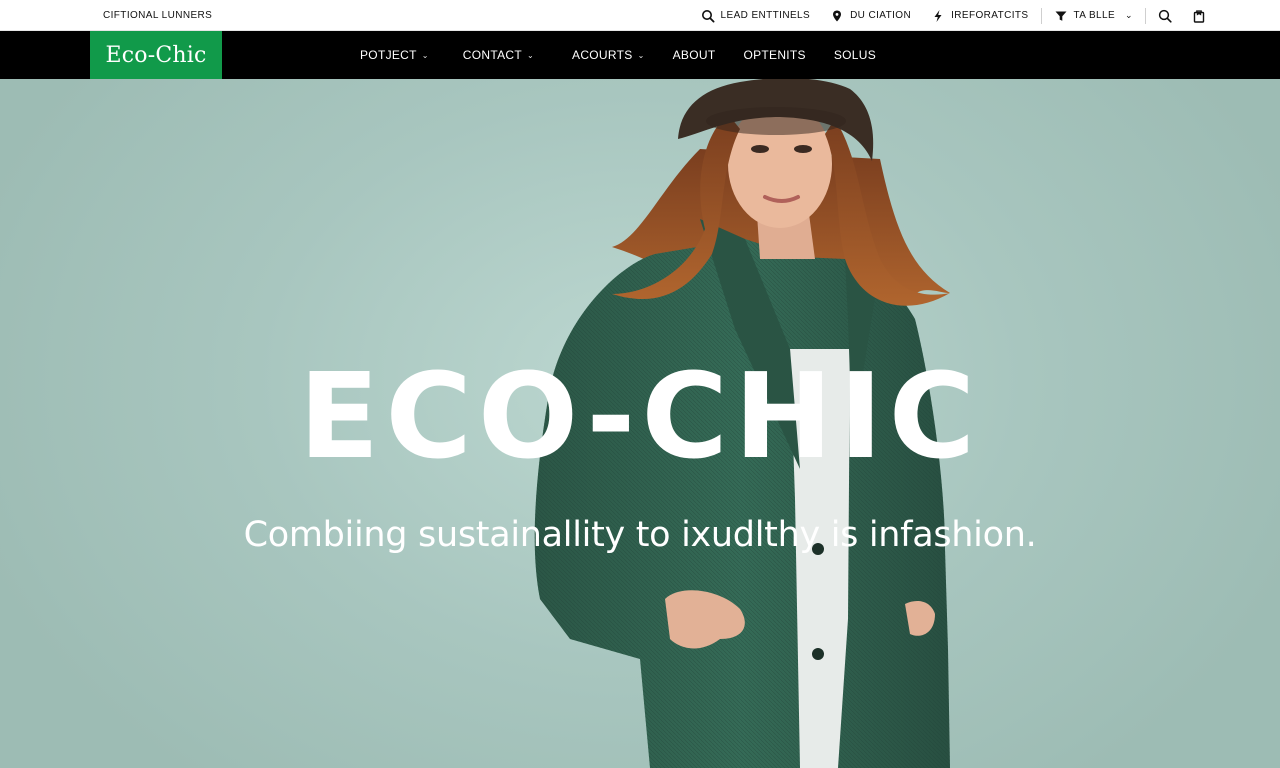  I want to click on search-button, so click(1165, 15).